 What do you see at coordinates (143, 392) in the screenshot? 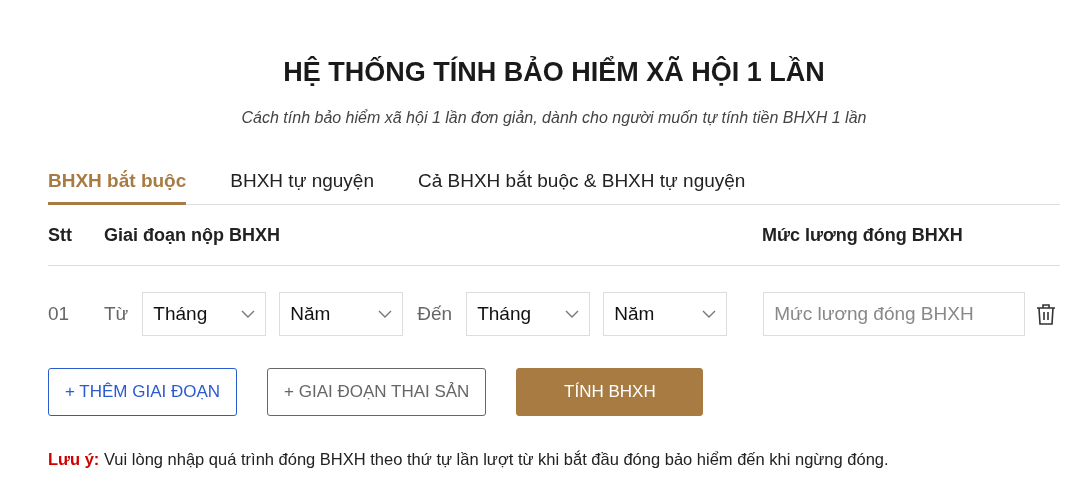
I see `action-button: + THÊM GIAI ĐOẠN` at bounding box center [143, 392].